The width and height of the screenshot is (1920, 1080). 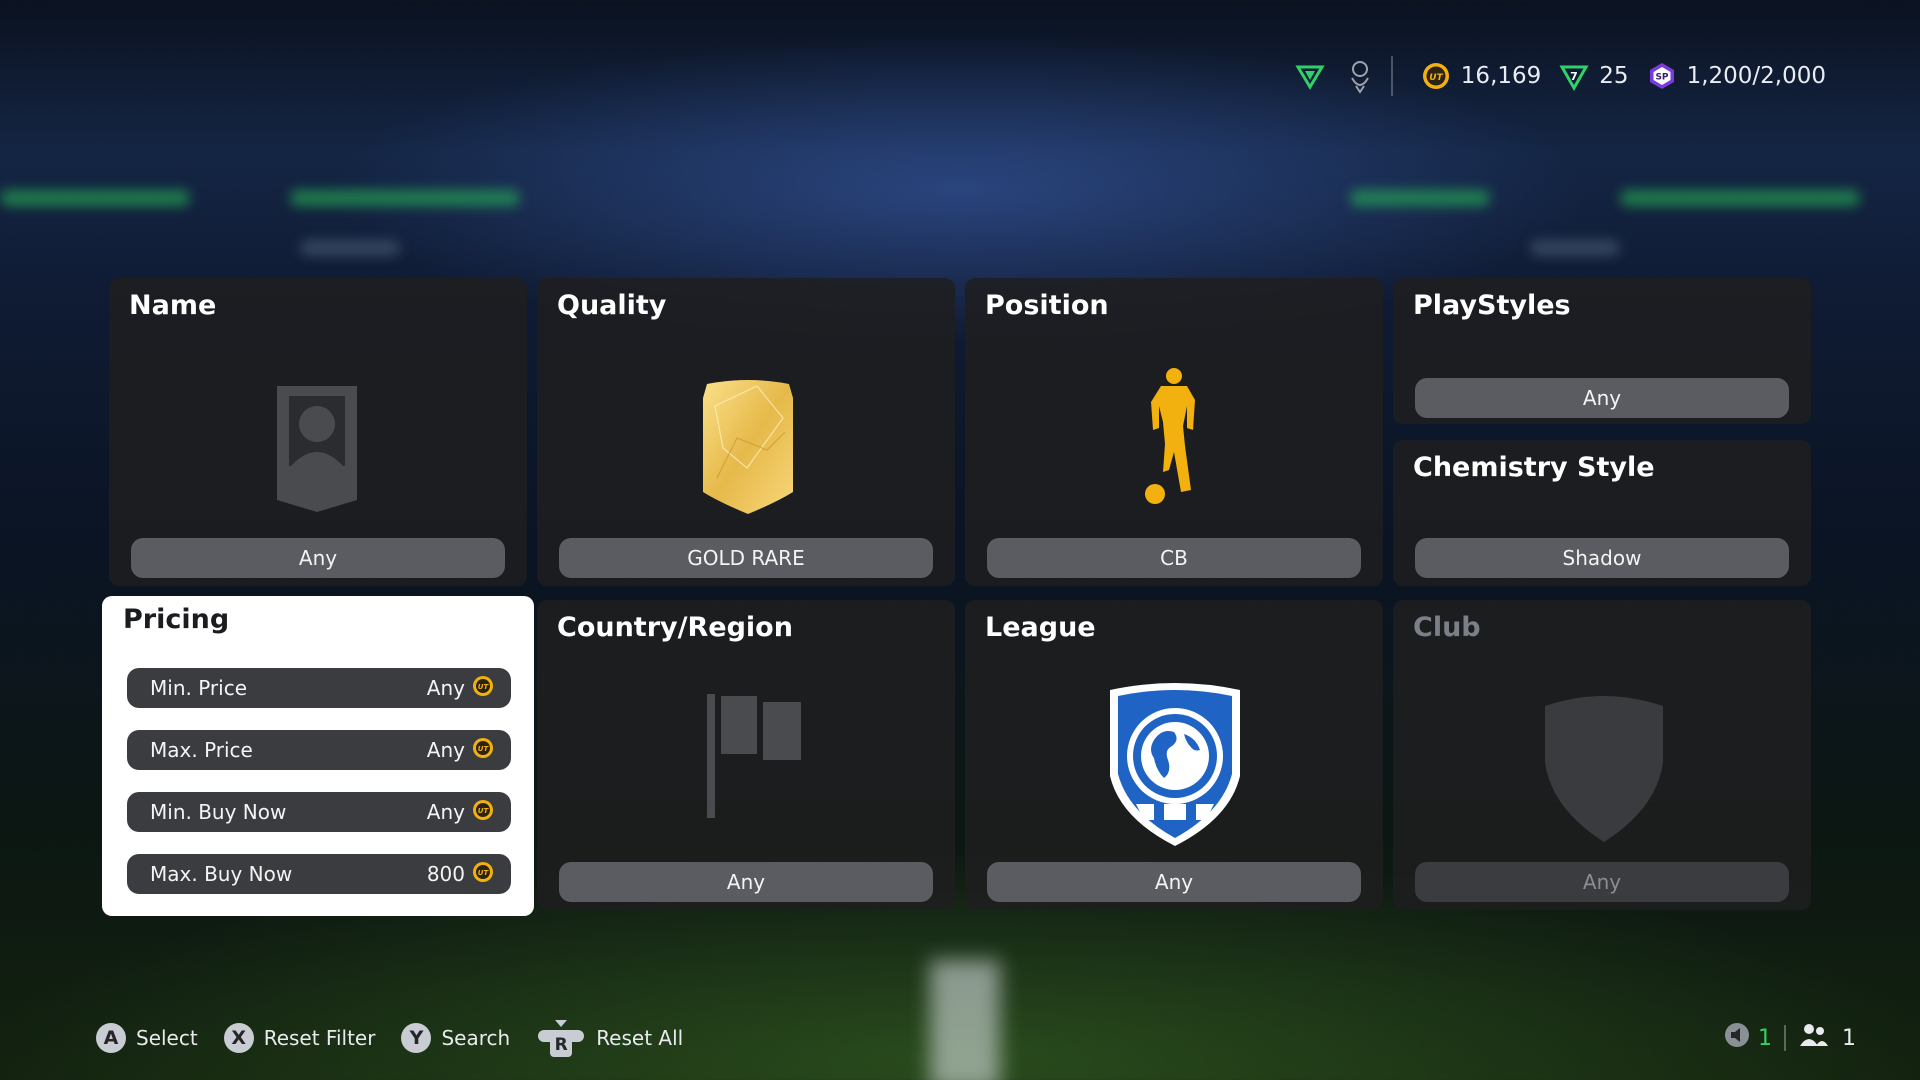 I want to click on select-label: Select, so click(x=167, y=1038).